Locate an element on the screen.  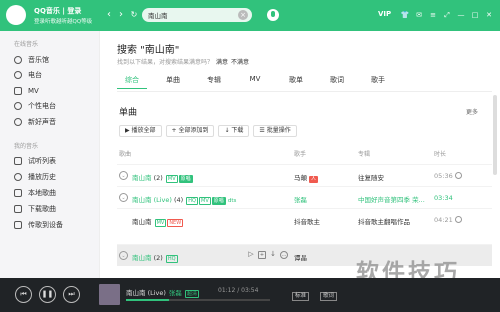
mv-icon is located at coordinates (18, 91).